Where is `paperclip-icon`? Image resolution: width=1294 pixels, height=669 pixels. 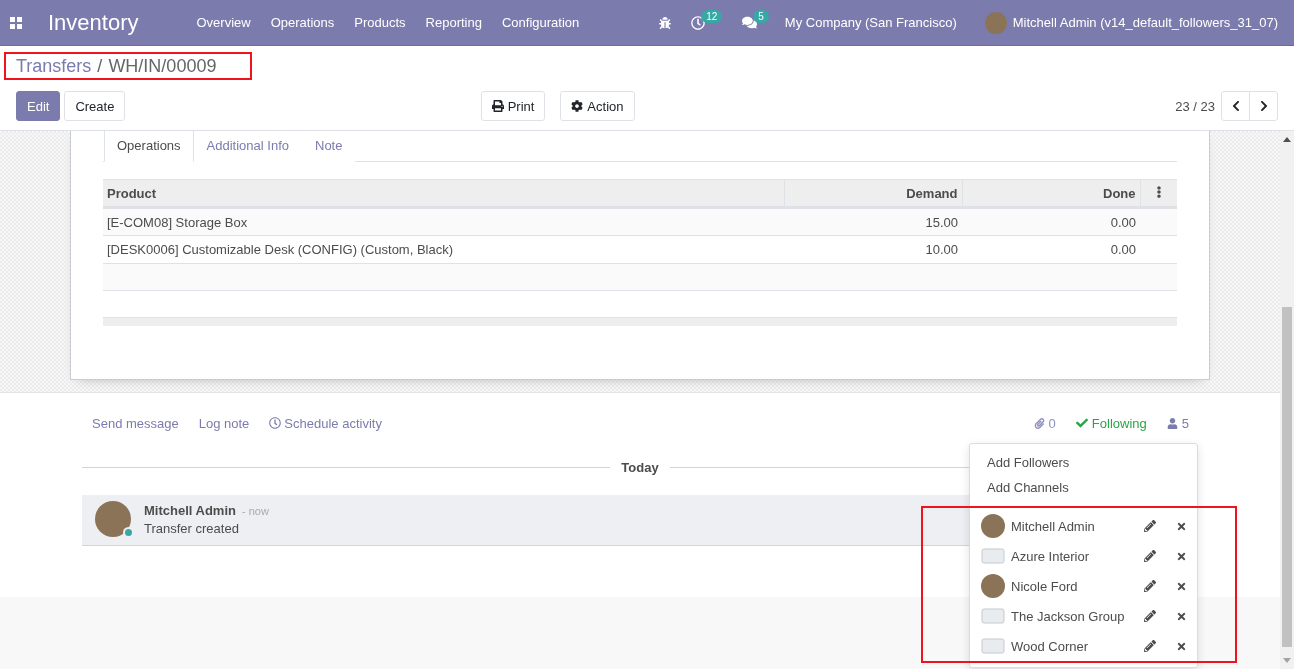
paperclip-icon is located at coordinates (1039, 423).